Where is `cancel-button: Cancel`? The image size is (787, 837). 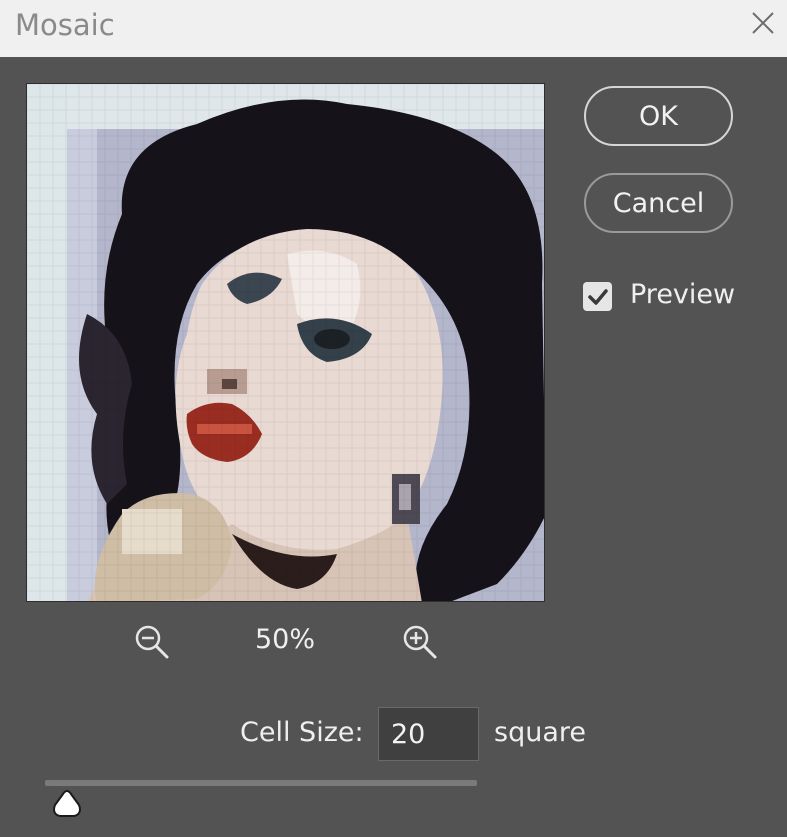 cancel-button: Cancel is located at coordinates (658, 203).